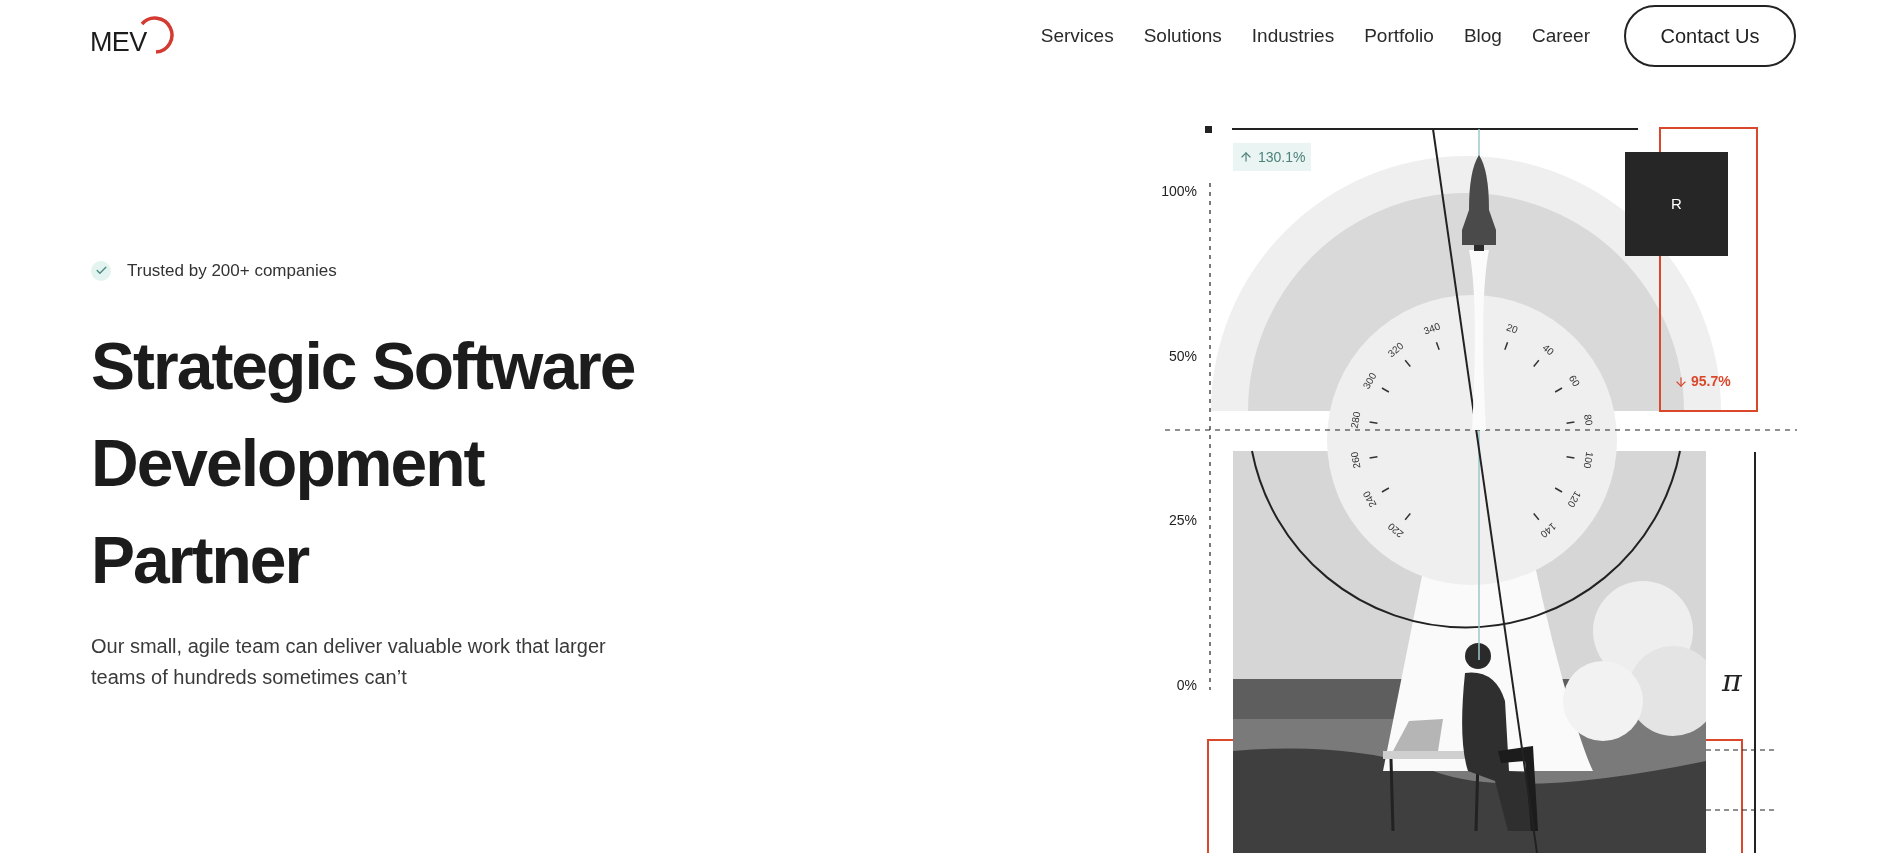 The width and height of the screenshot is (1882, 853). What do you see at coordinates (349, 661) in the screenshot?
I see `hero-subtitle: Our small, agile team can deliver valuable work that larger teams of hundreds sometimes can’t` at bounding box center [349, 661].